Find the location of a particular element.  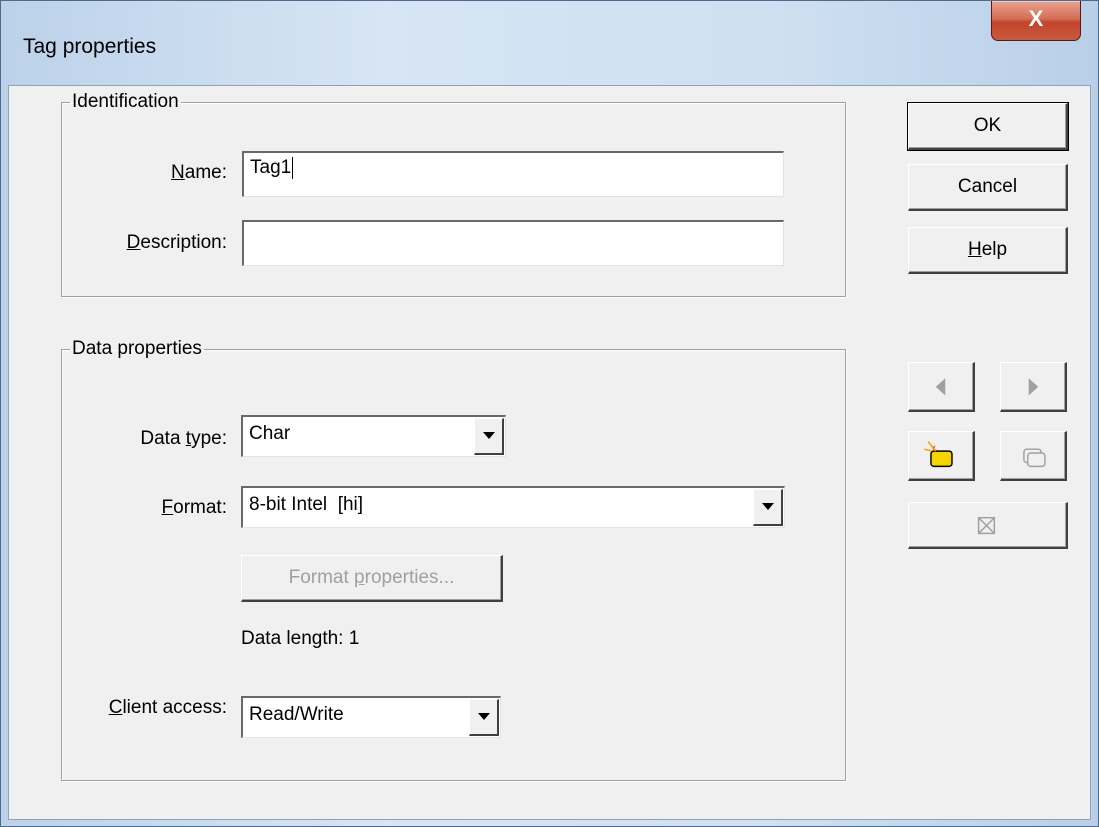

copy-tag-button is located at coordinates (1033, 456).